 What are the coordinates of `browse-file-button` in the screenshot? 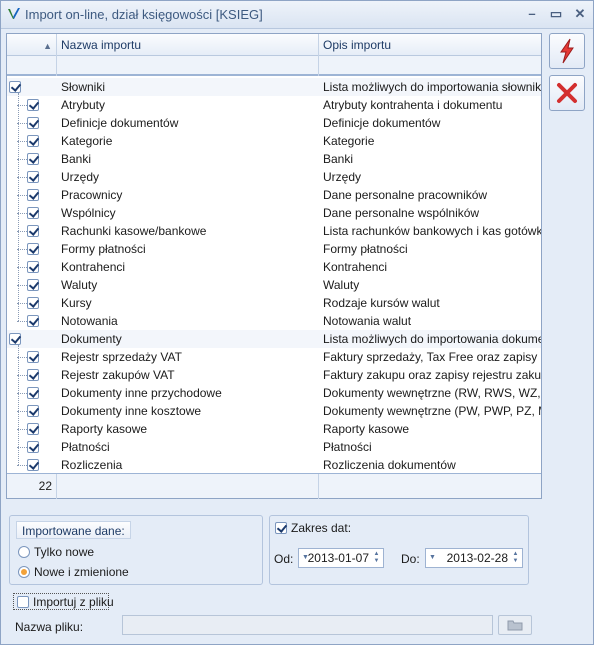 It's located at (515, 625).